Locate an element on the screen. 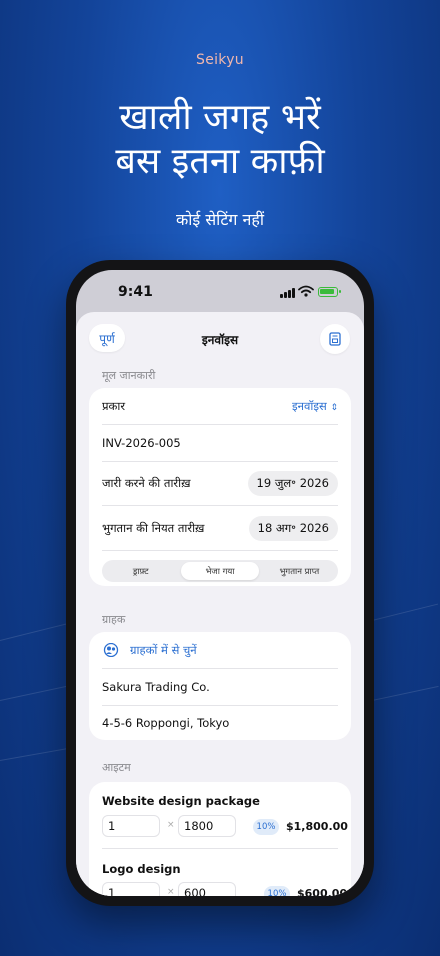 This screenshot has width=440, height=956. headline: खाली जगह भरें बस इतना काफ़ी is located at coordinates (220, 140).